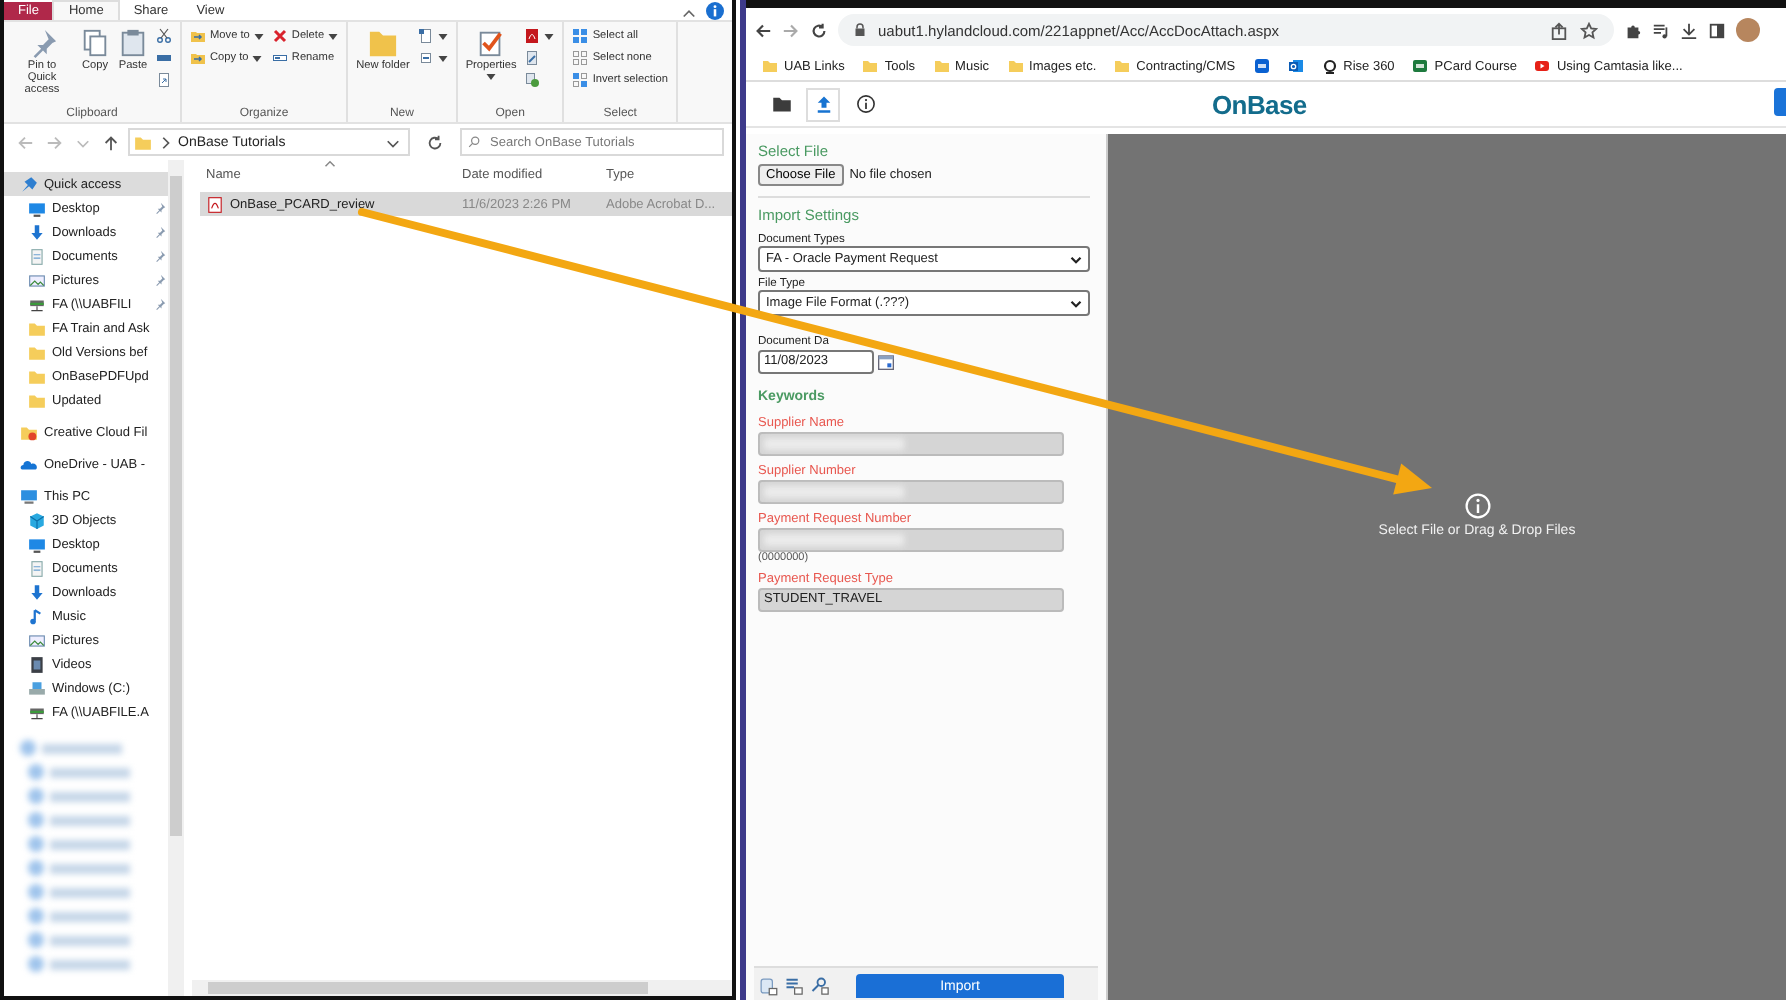 The image size is (1786, 1000). Describe the element at coordinates (532, 58) in the screenshot. I see `edit-page-icon` at that location.